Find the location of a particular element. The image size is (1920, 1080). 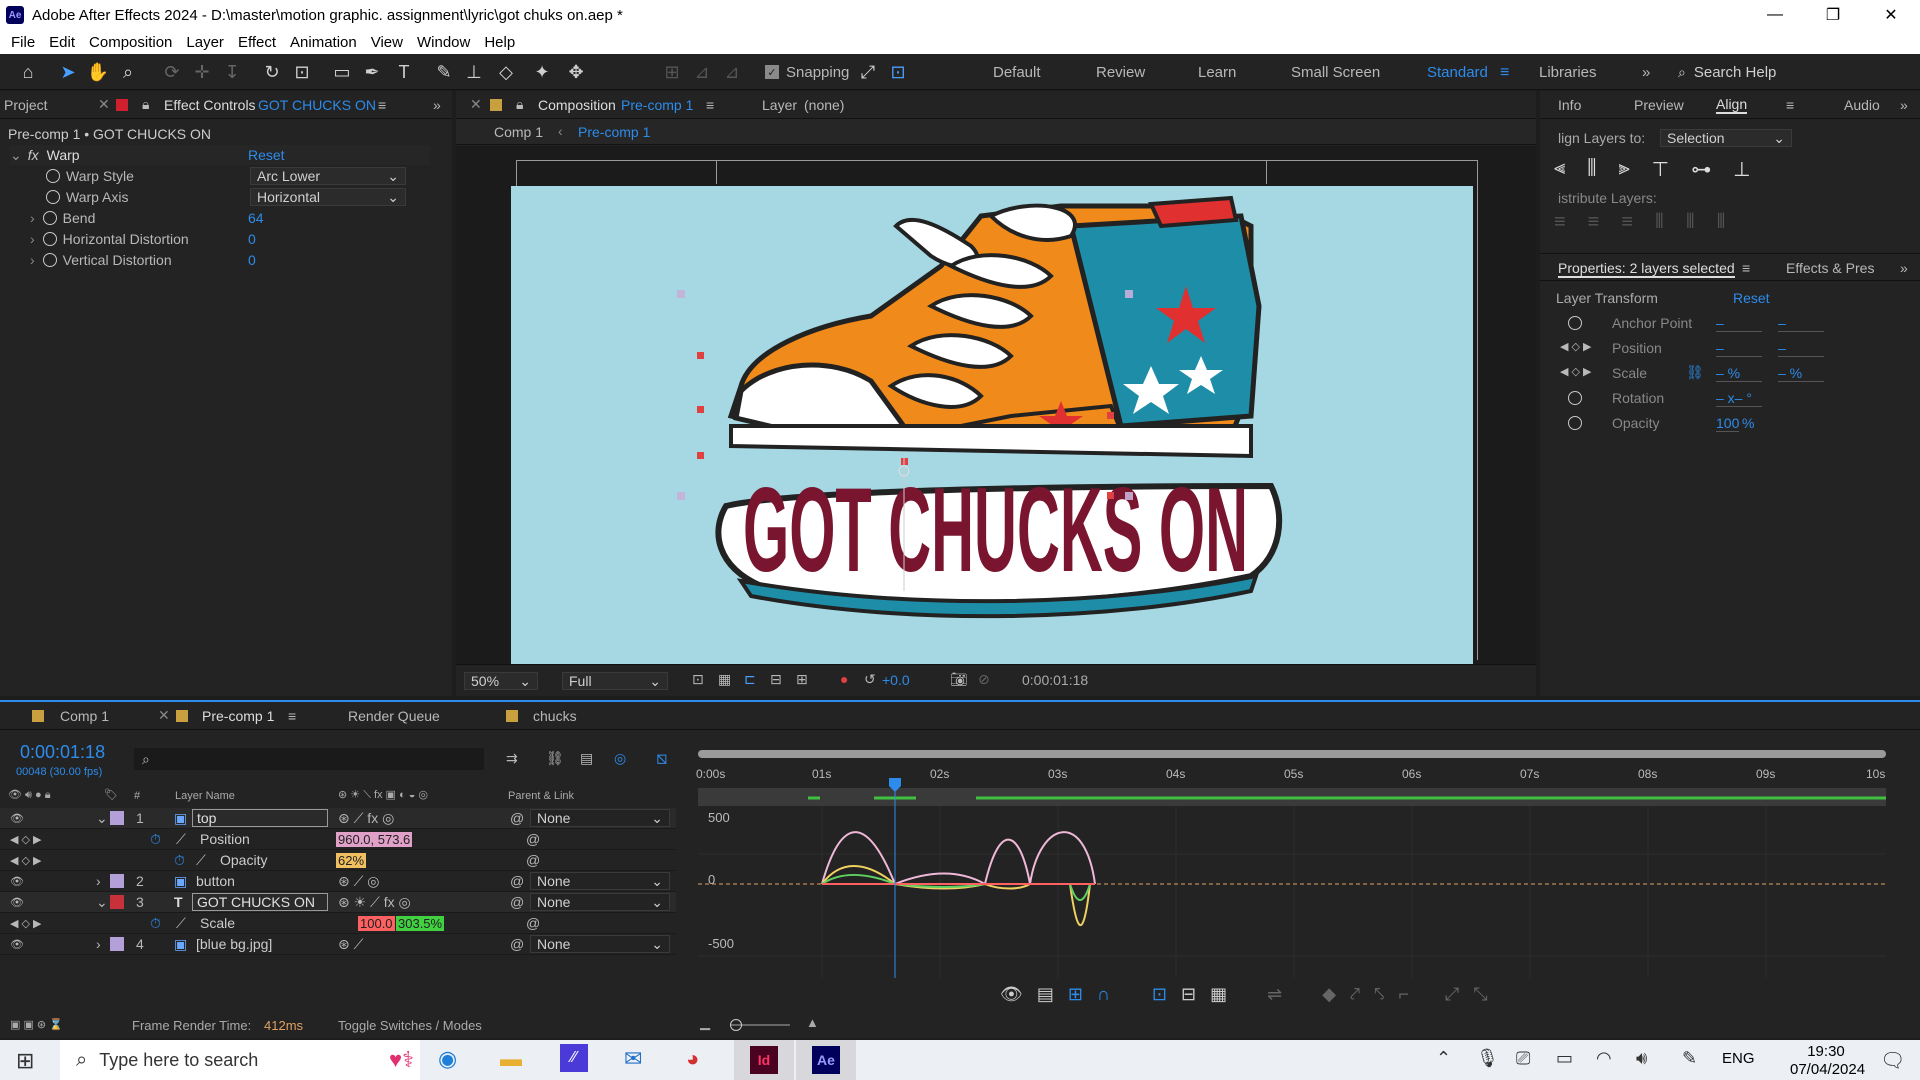

layer-switches: ⊛ ⟋ is located at coordinates (350, 944).